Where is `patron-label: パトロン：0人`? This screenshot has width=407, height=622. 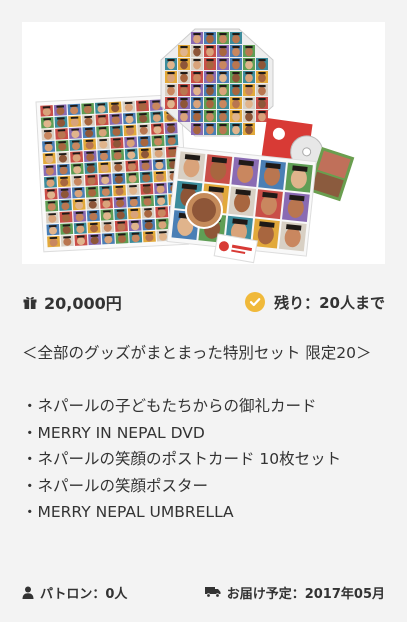 patron-label: パトロン：0人 is located at coordinates (84, 594).